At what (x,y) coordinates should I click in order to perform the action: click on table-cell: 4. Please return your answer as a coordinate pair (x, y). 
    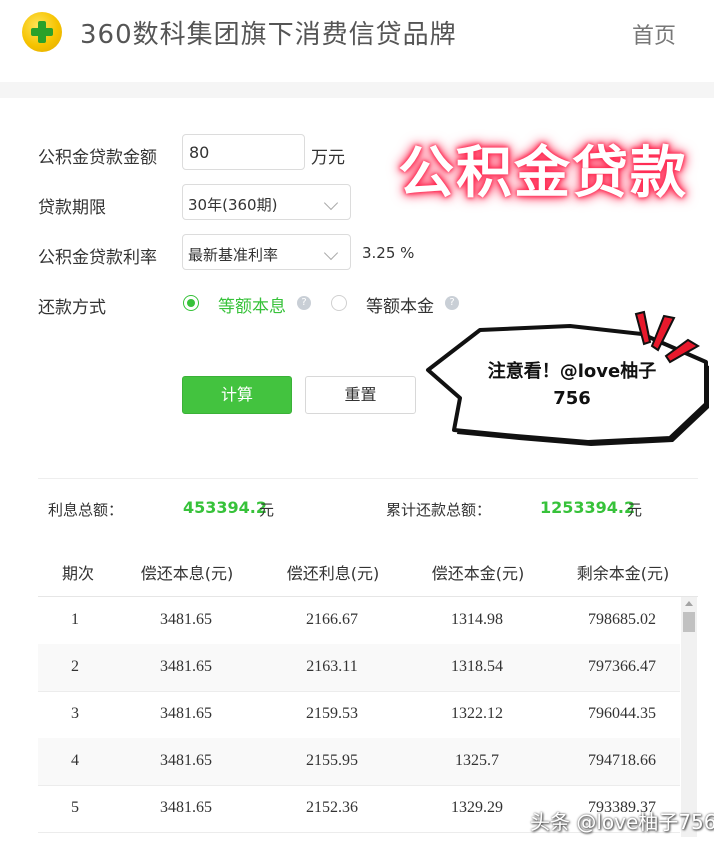
    Looking at the image, I should click on (75, 760).